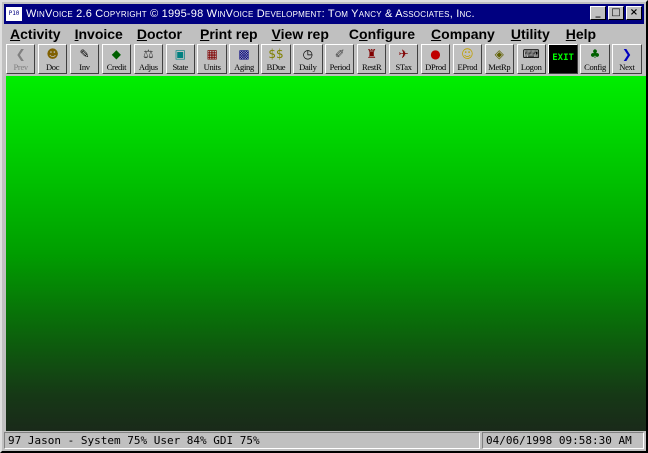 This screenshot has width=648, height=453. I want to click on toolbar-button-stax: ✈ STax, so click(403, 59).